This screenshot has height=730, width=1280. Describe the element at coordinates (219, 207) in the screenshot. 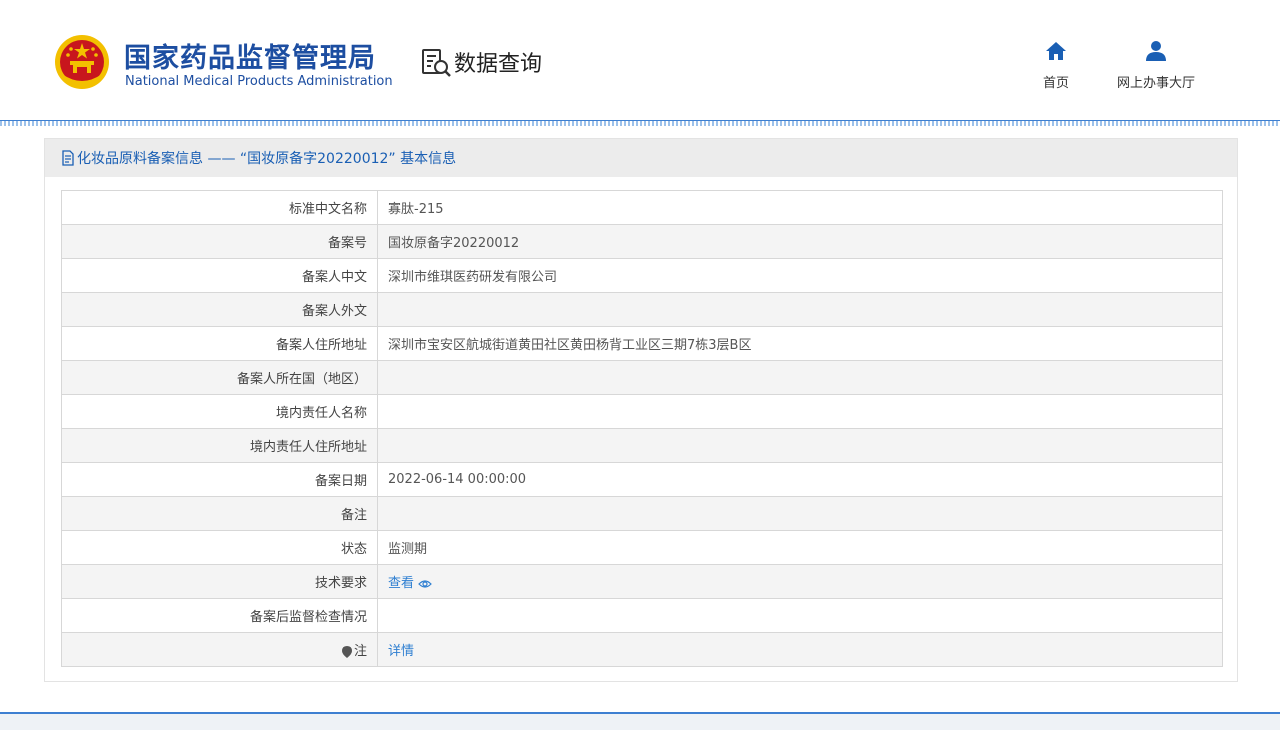

I see `row-key: 标准中文名称` at that location.